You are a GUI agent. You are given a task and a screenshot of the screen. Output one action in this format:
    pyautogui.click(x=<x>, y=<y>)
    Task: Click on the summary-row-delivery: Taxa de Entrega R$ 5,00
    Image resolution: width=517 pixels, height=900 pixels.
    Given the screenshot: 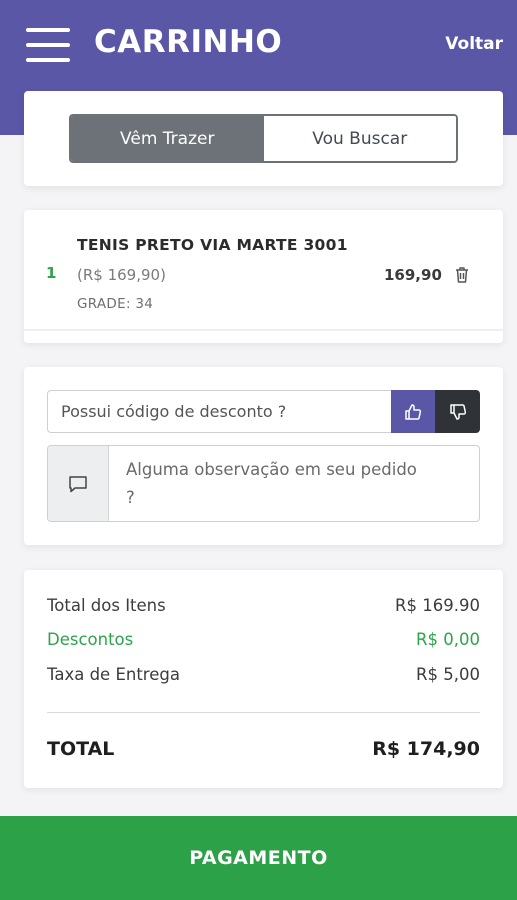 What is the action you would take?
    pyautogui.click(x=263, y=674)
    